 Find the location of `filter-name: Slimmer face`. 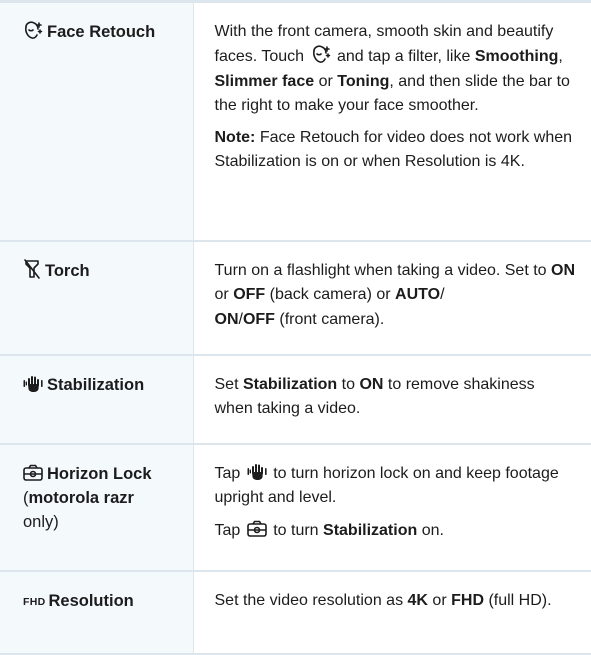

filter-name: Slimmer face is located at coordinates (264, 81).